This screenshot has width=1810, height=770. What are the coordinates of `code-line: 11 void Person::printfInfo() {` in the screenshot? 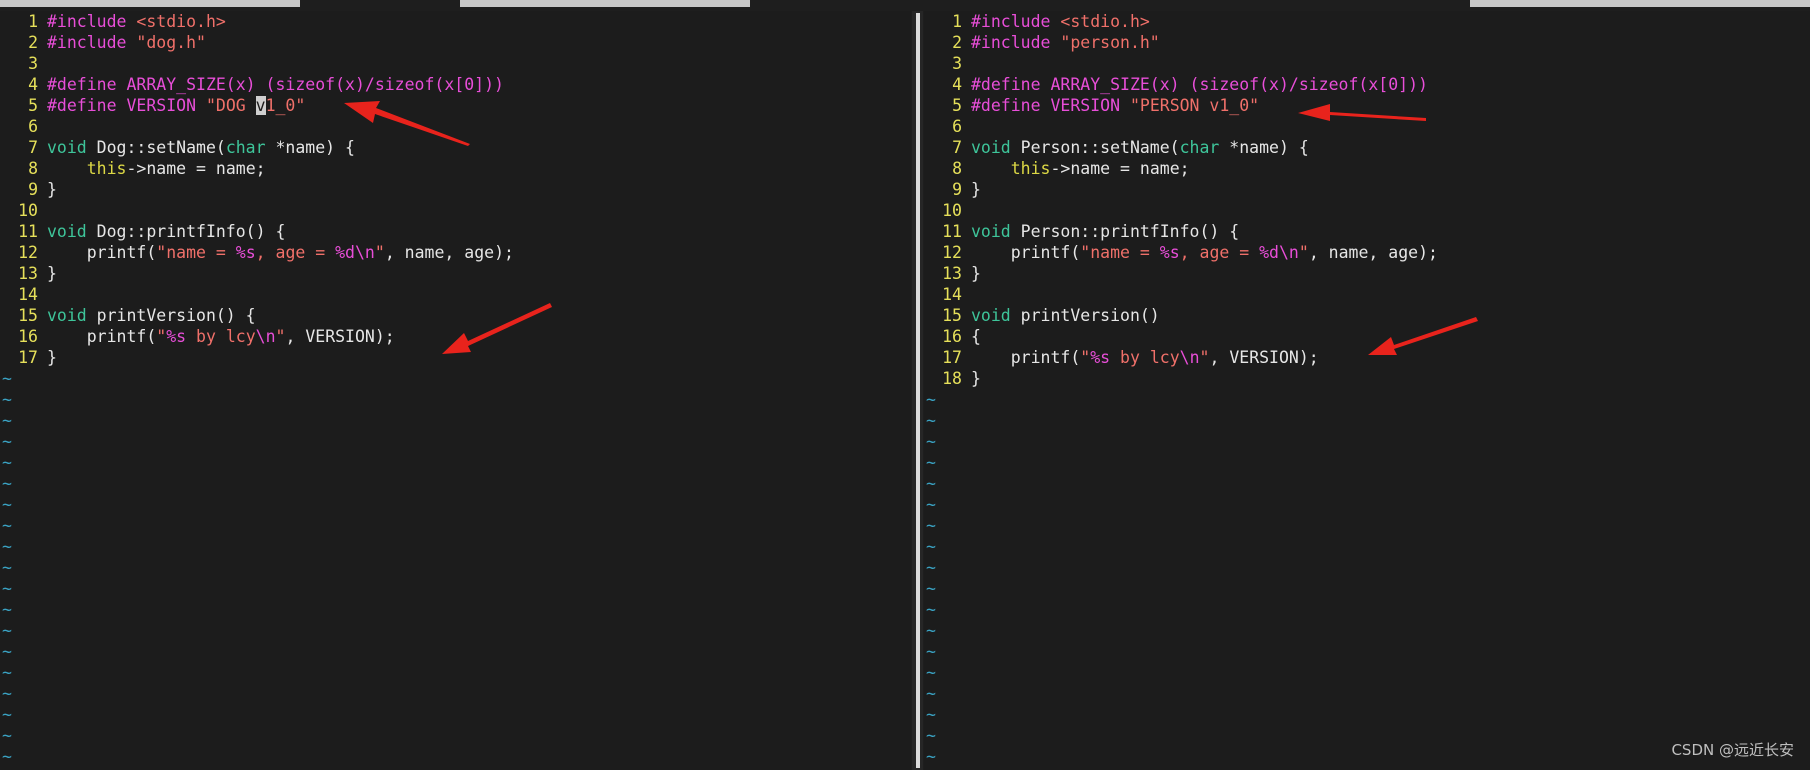 It's located at (1367, 231).